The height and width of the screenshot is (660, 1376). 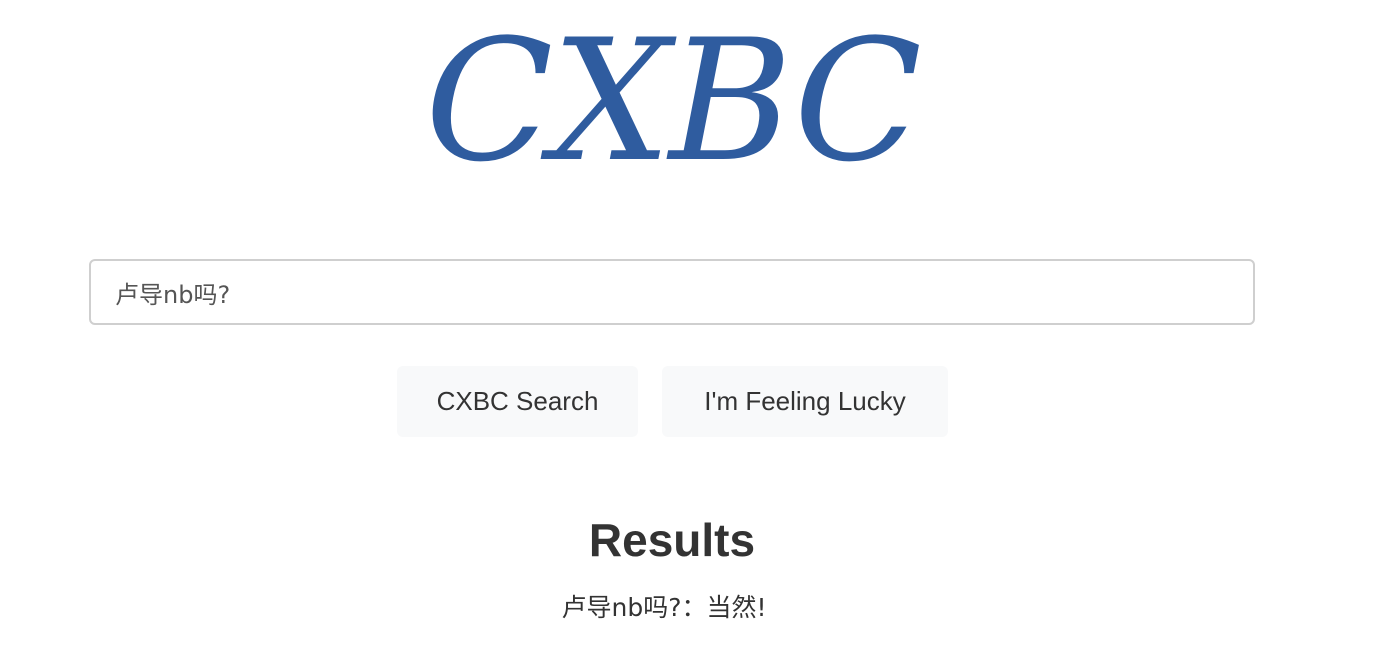 I want to click on cxbc-logo: CXBC, so click(x=672, y=100).